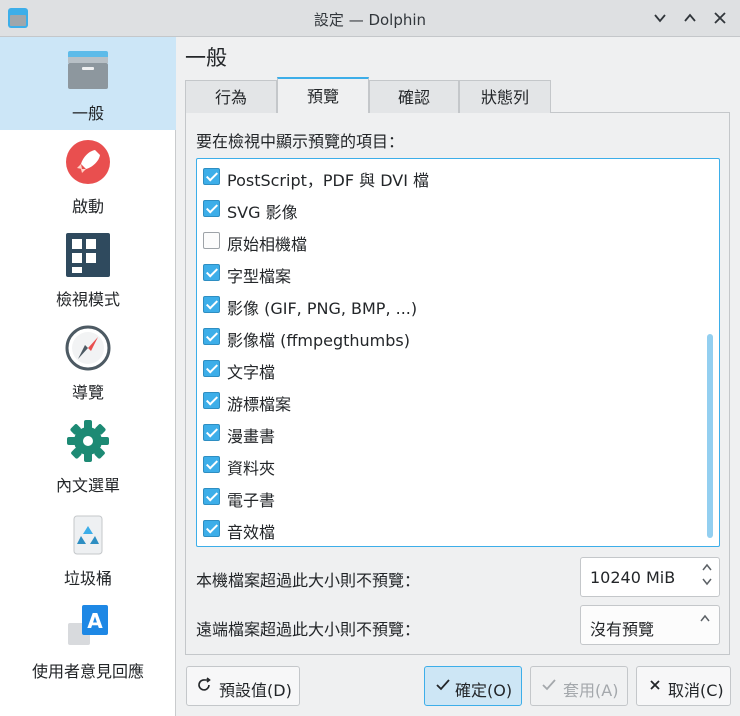 The image size is (740, 716). I want to click on local-size-label: 本機檔案超過此大小則不預覽：, so click(308, 580).